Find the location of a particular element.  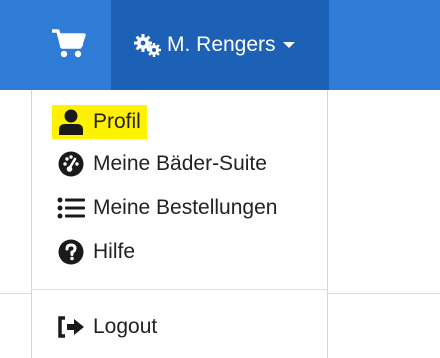

menu-item-label: Profil is located at coordinates (117, 121).